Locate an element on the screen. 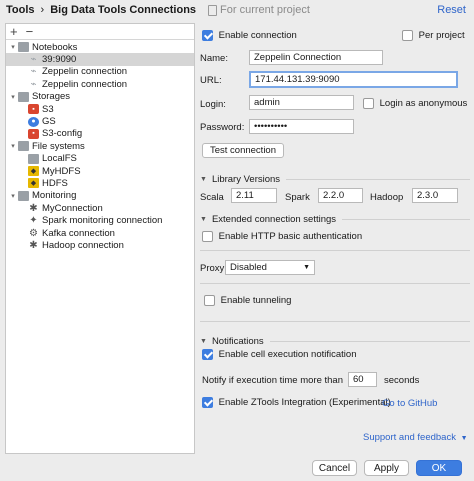 The width and height of the screenshot is (474, 481). dialog-footer: Cancel Apply OK is located at coordinates (237, 468).